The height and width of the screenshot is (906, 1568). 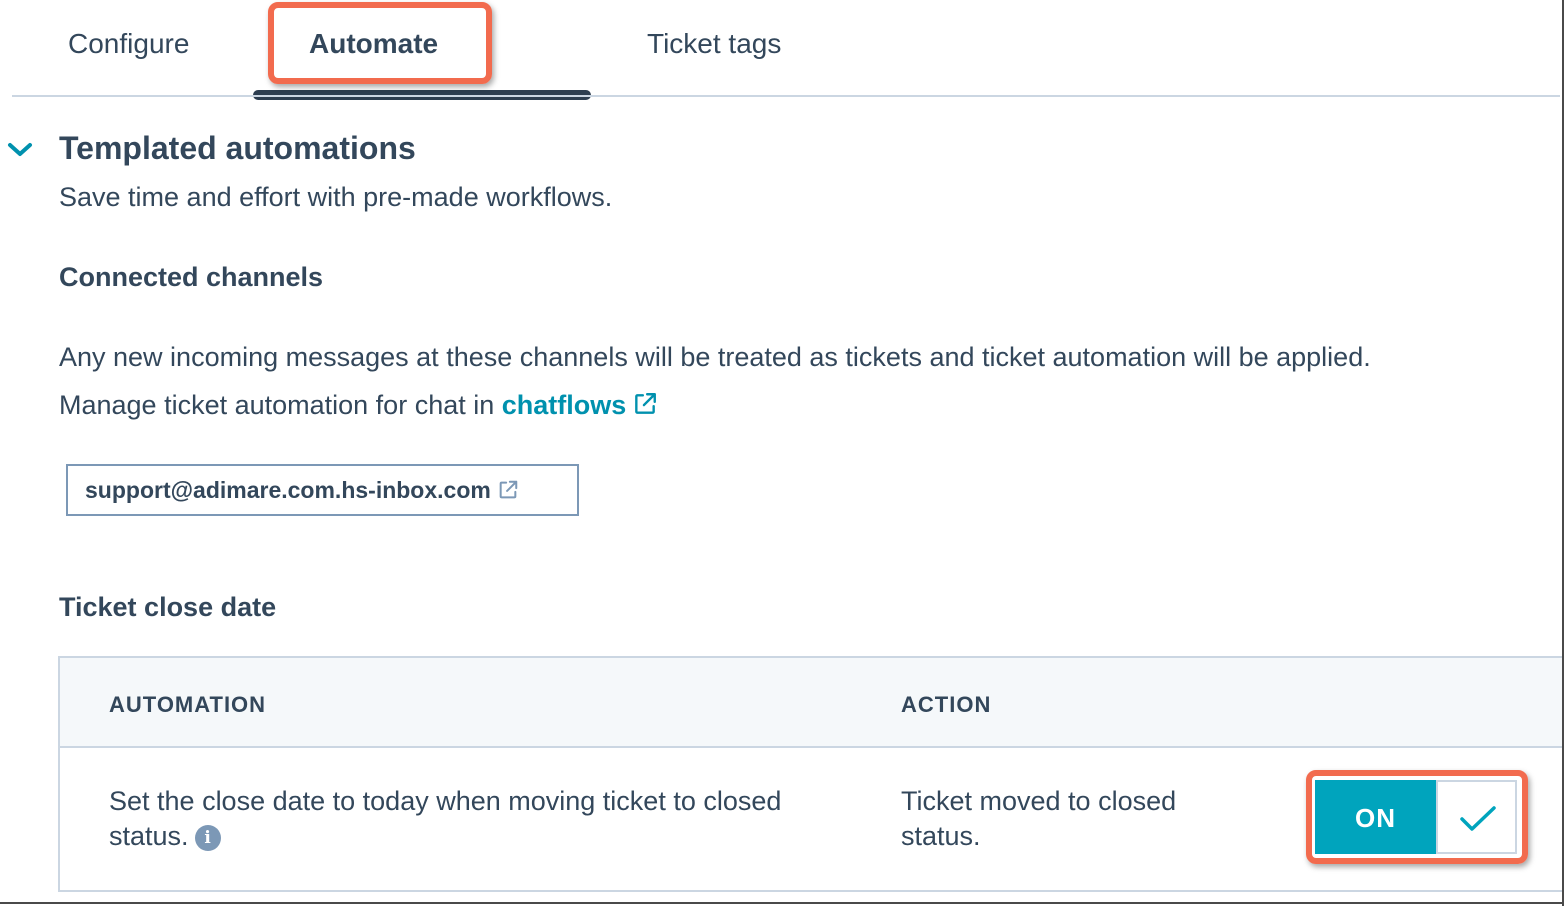 I want to click on column-header-automation: AUTOMATION, so click(x=188, y=704).